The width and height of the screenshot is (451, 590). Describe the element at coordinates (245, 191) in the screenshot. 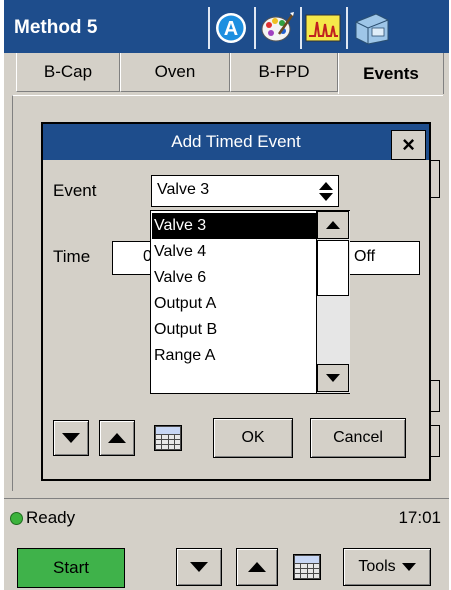

I see `event-select: Valve 3` at that location.